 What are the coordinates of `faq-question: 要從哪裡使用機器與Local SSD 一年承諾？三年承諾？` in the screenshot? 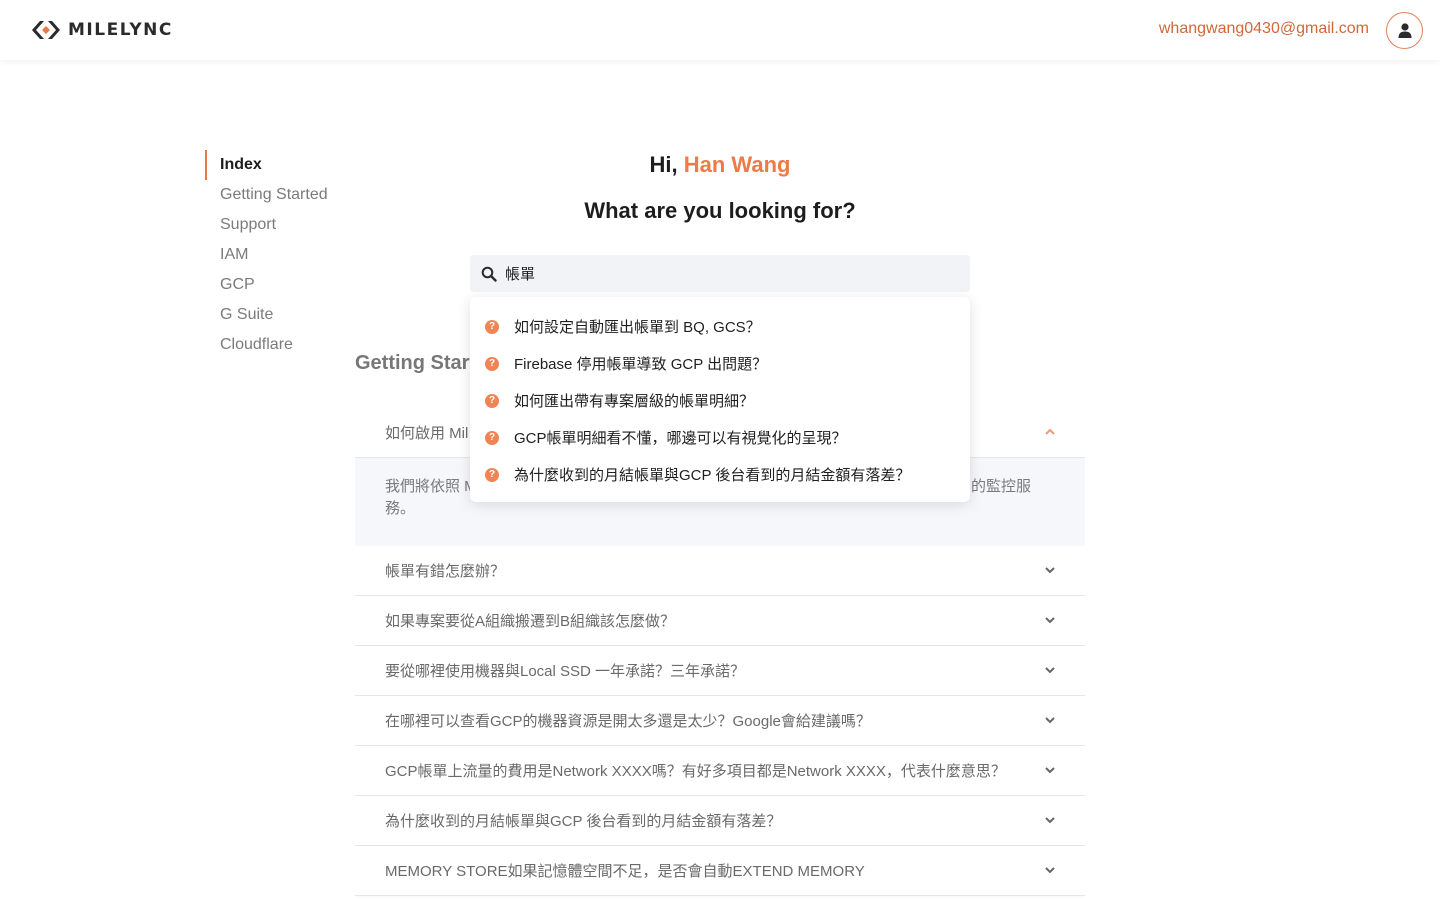 It's located at (565, 671).